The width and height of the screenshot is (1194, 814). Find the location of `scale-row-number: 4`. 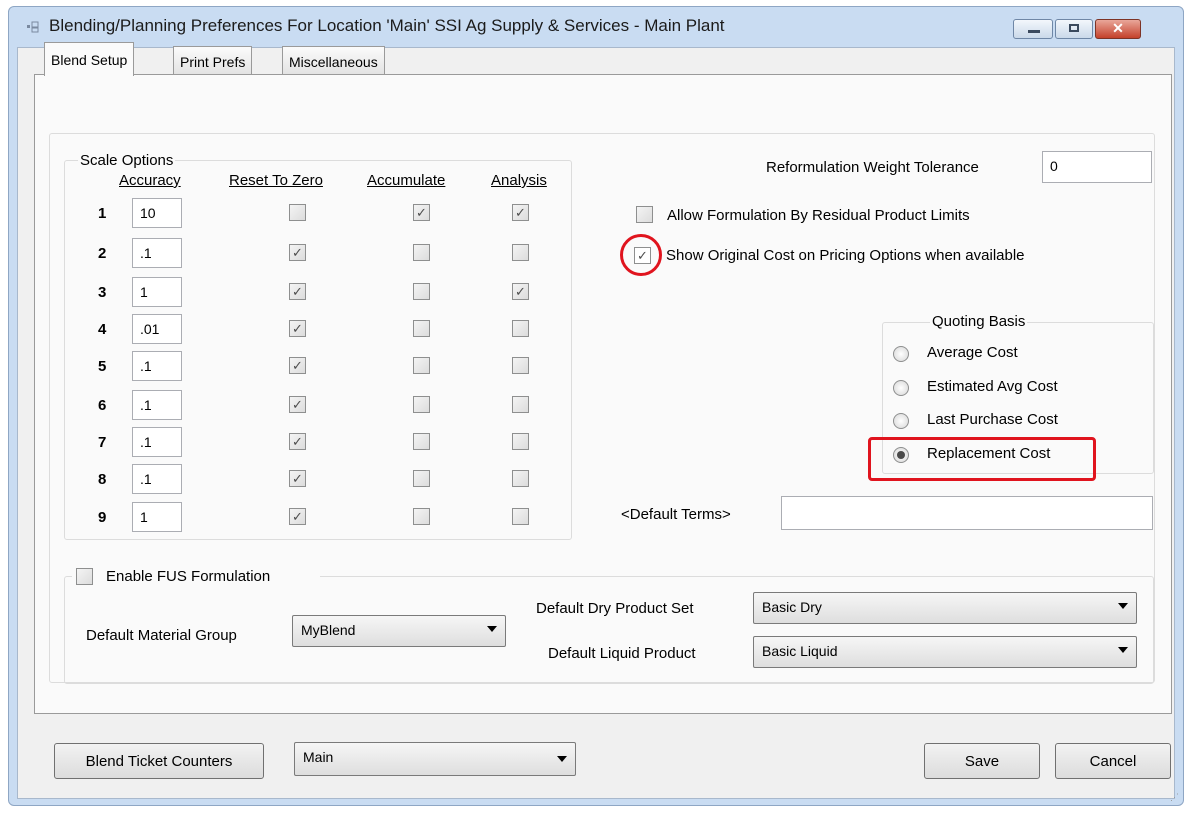

scale-row-number: 4 is located at coordinates (102, 329).